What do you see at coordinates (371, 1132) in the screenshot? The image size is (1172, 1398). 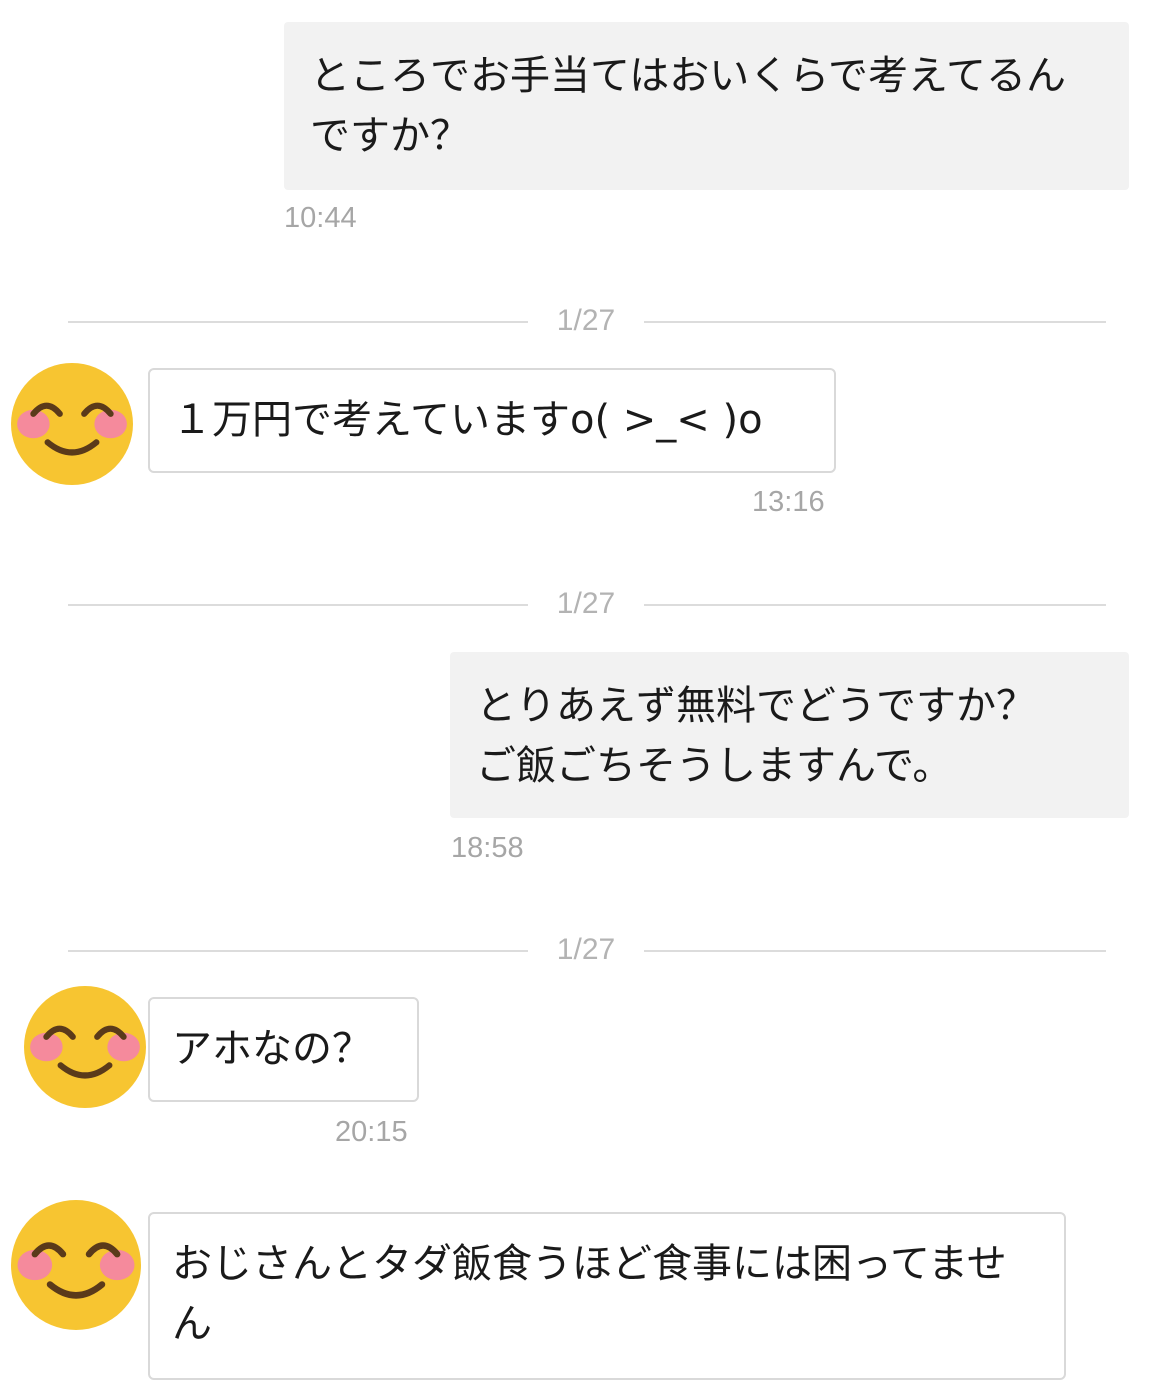 I see `message-timestamp: 20:15` at bounding box center [371, 1132].